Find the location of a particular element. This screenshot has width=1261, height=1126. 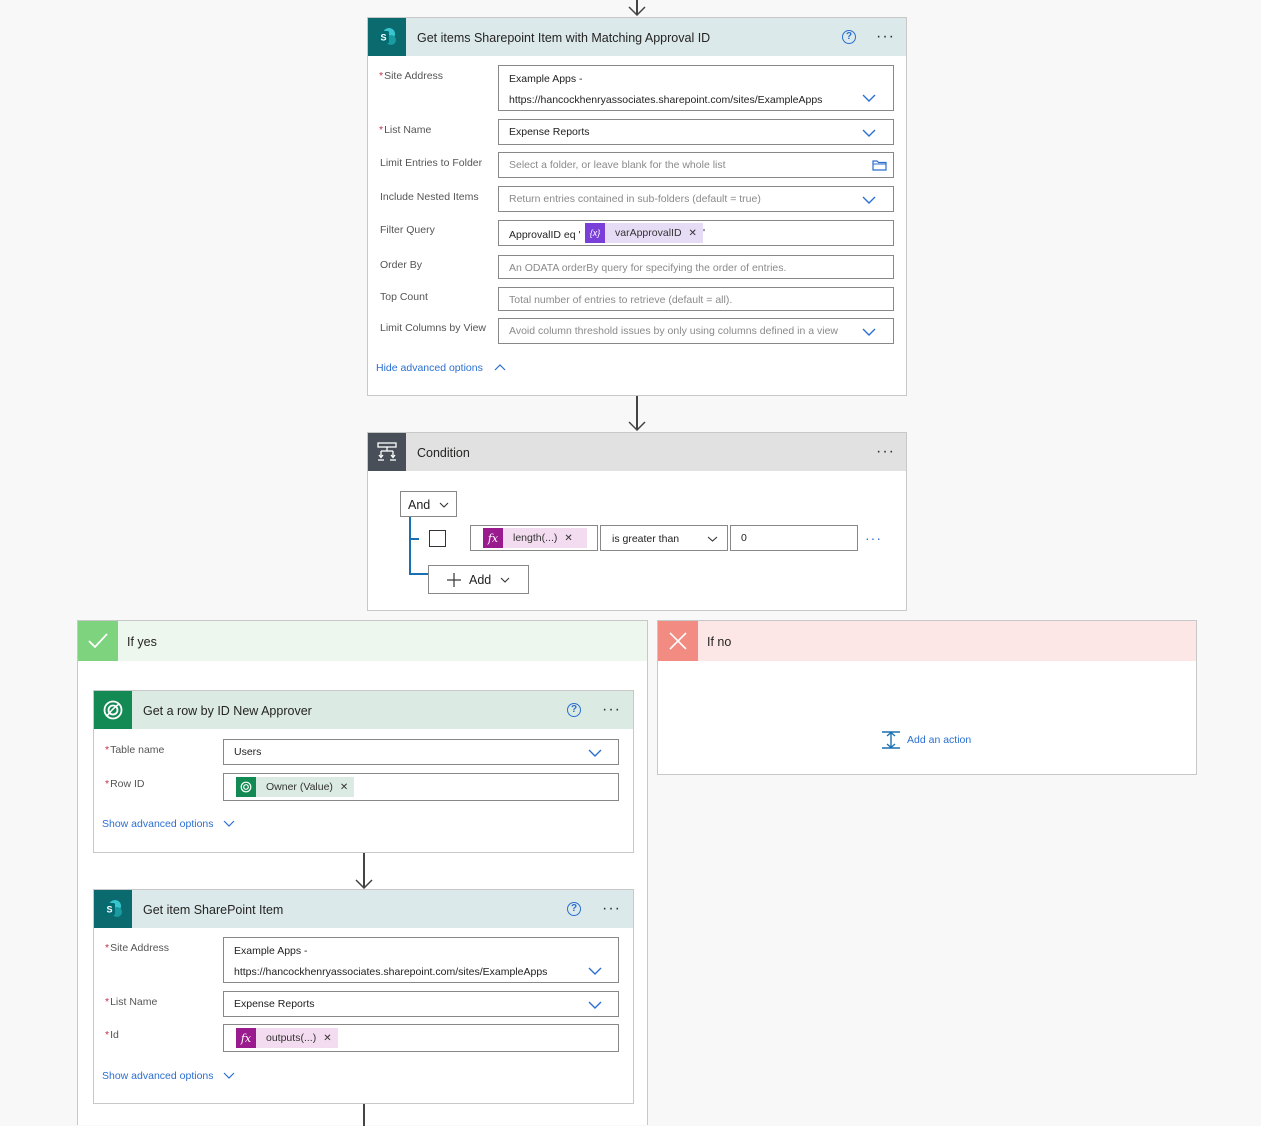

variable-token-label: varApprovalID is located at coordinates (648, 233).